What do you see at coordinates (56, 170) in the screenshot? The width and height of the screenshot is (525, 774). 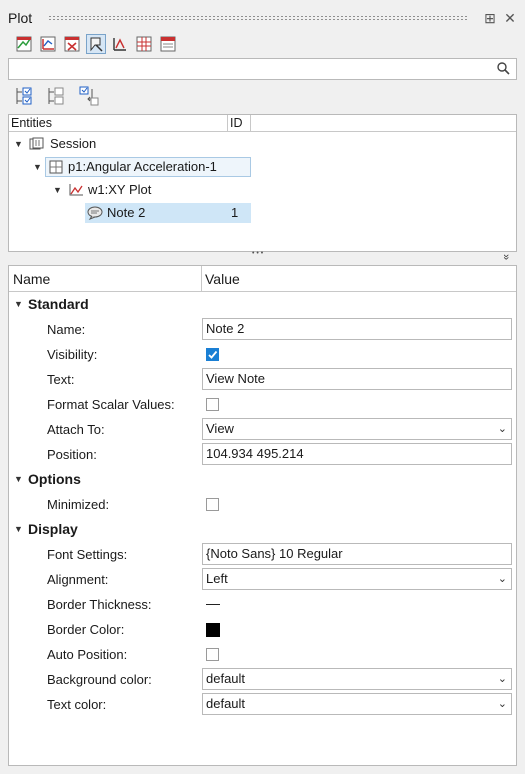 I see `page-icon` at bounding box center [56, 170].